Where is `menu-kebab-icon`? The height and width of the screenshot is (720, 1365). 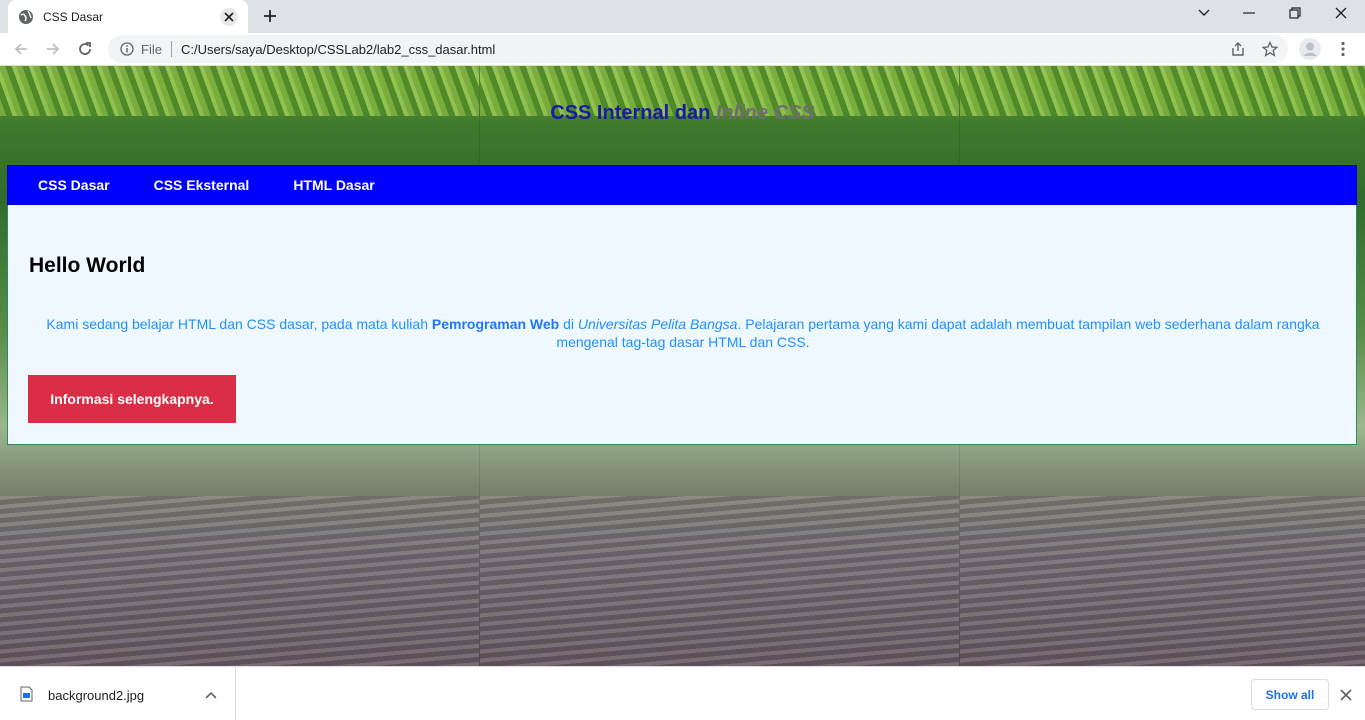
menu-kebab-icon is located at coordinates (1343, 49).